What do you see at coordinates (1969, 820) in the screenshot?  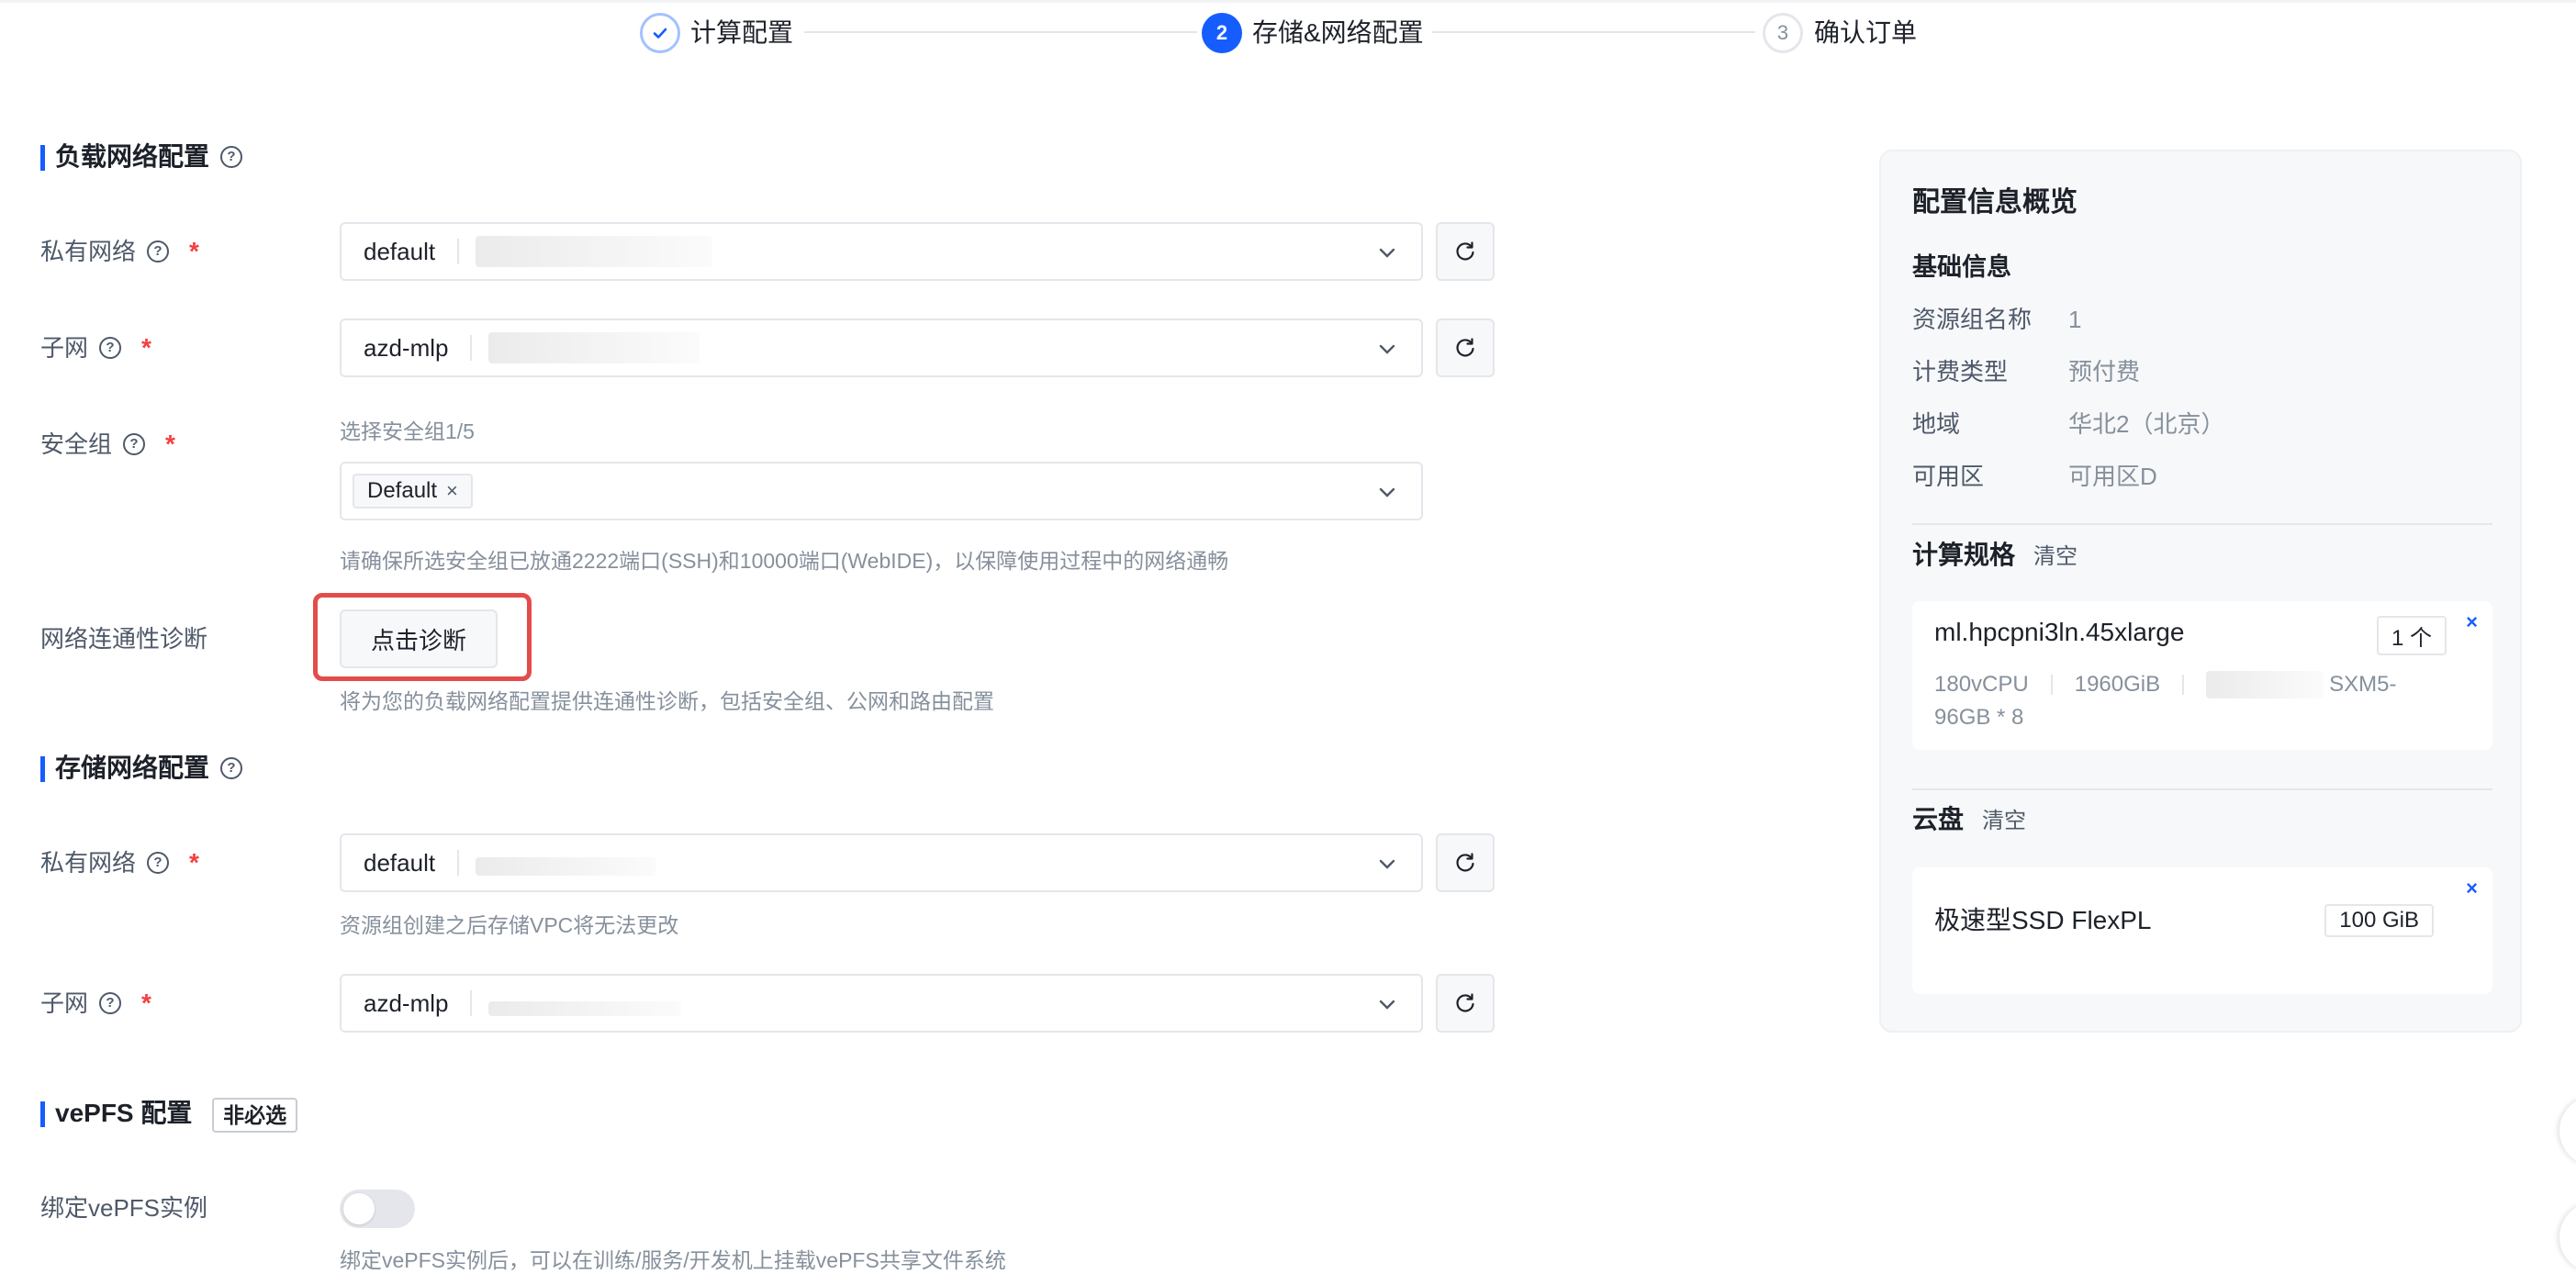 I see `disk-header: 云盘 清空` at bounding box center [1969, 820].